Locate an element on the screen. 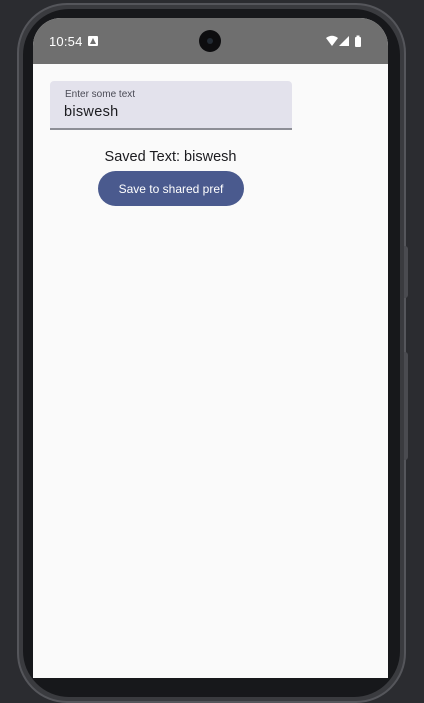 The width and height of the screenshot is (424, 703). battery-icon is located at coordinates (358, 41).